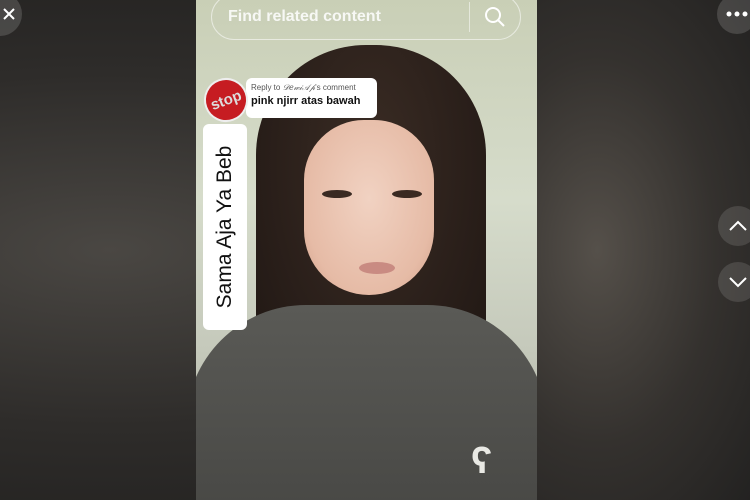 This screenshot has height=500, width=750. Describe the element at coordinates (737, 14) in the screenshot. I see `more-icon` at that location.